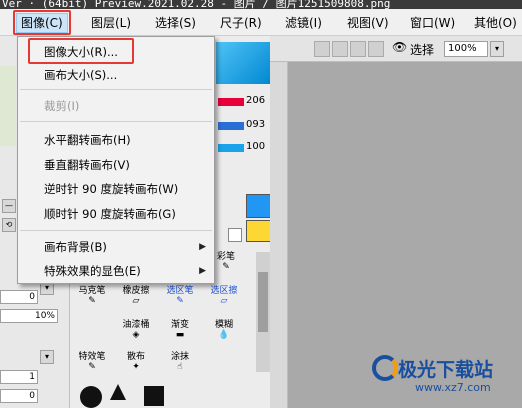 The width and height of the screenshot is (522, 408). I want to click on slider-red: 206, so click(240, 101).